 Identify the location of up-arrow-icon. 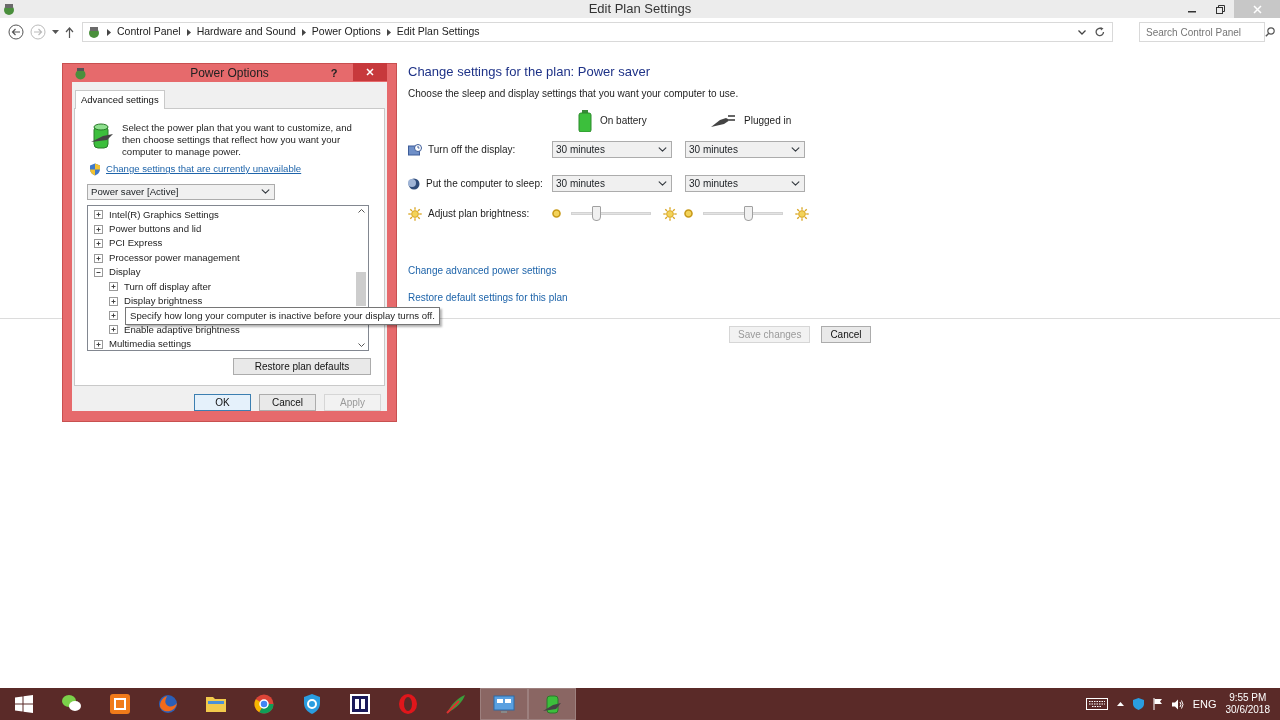
(69, 32).